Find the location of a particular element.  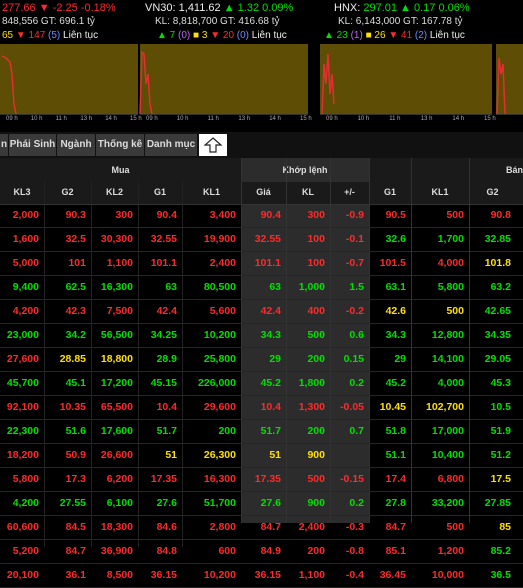

column-header-change: +/- is located at coordinates (349, 192).